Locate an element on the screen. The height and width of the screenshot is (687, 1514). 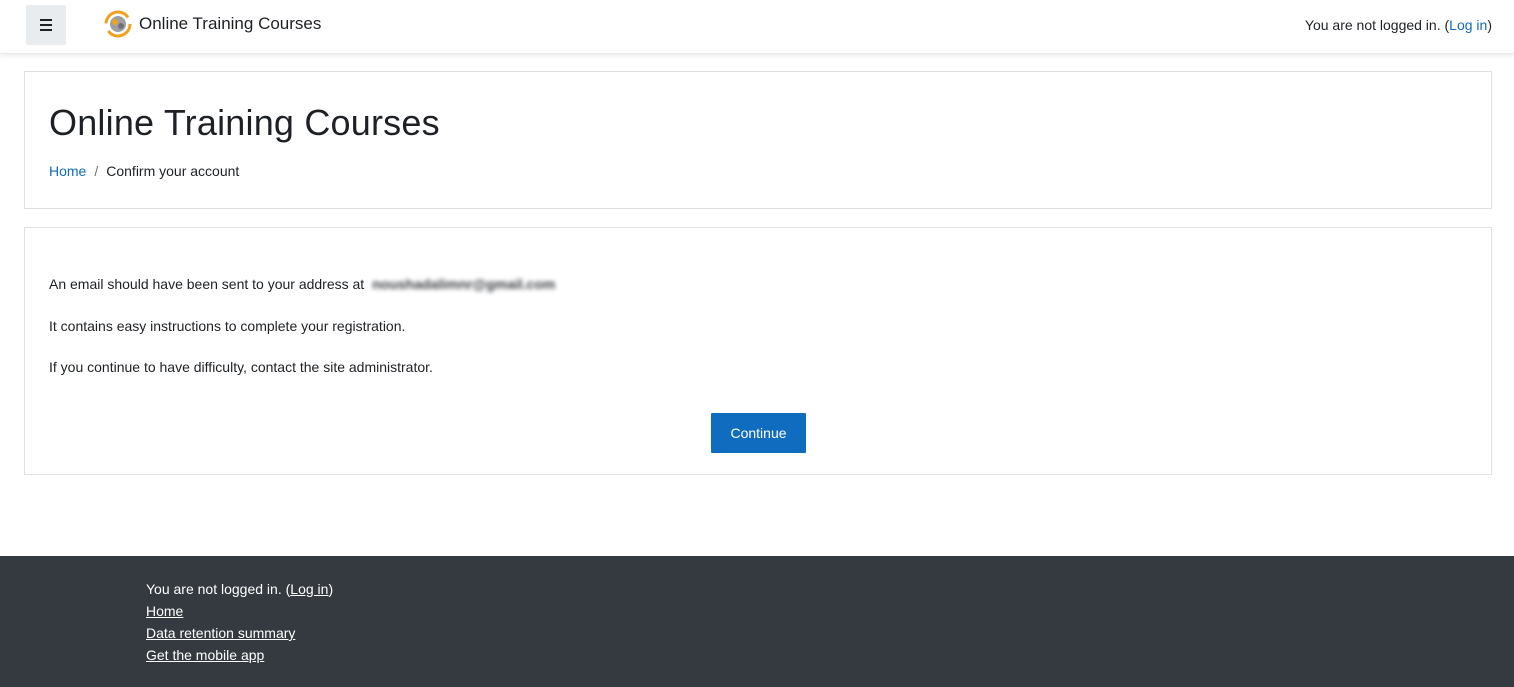
footer-data-retention-link: Data retention summary is located at coordinates (239, 633).